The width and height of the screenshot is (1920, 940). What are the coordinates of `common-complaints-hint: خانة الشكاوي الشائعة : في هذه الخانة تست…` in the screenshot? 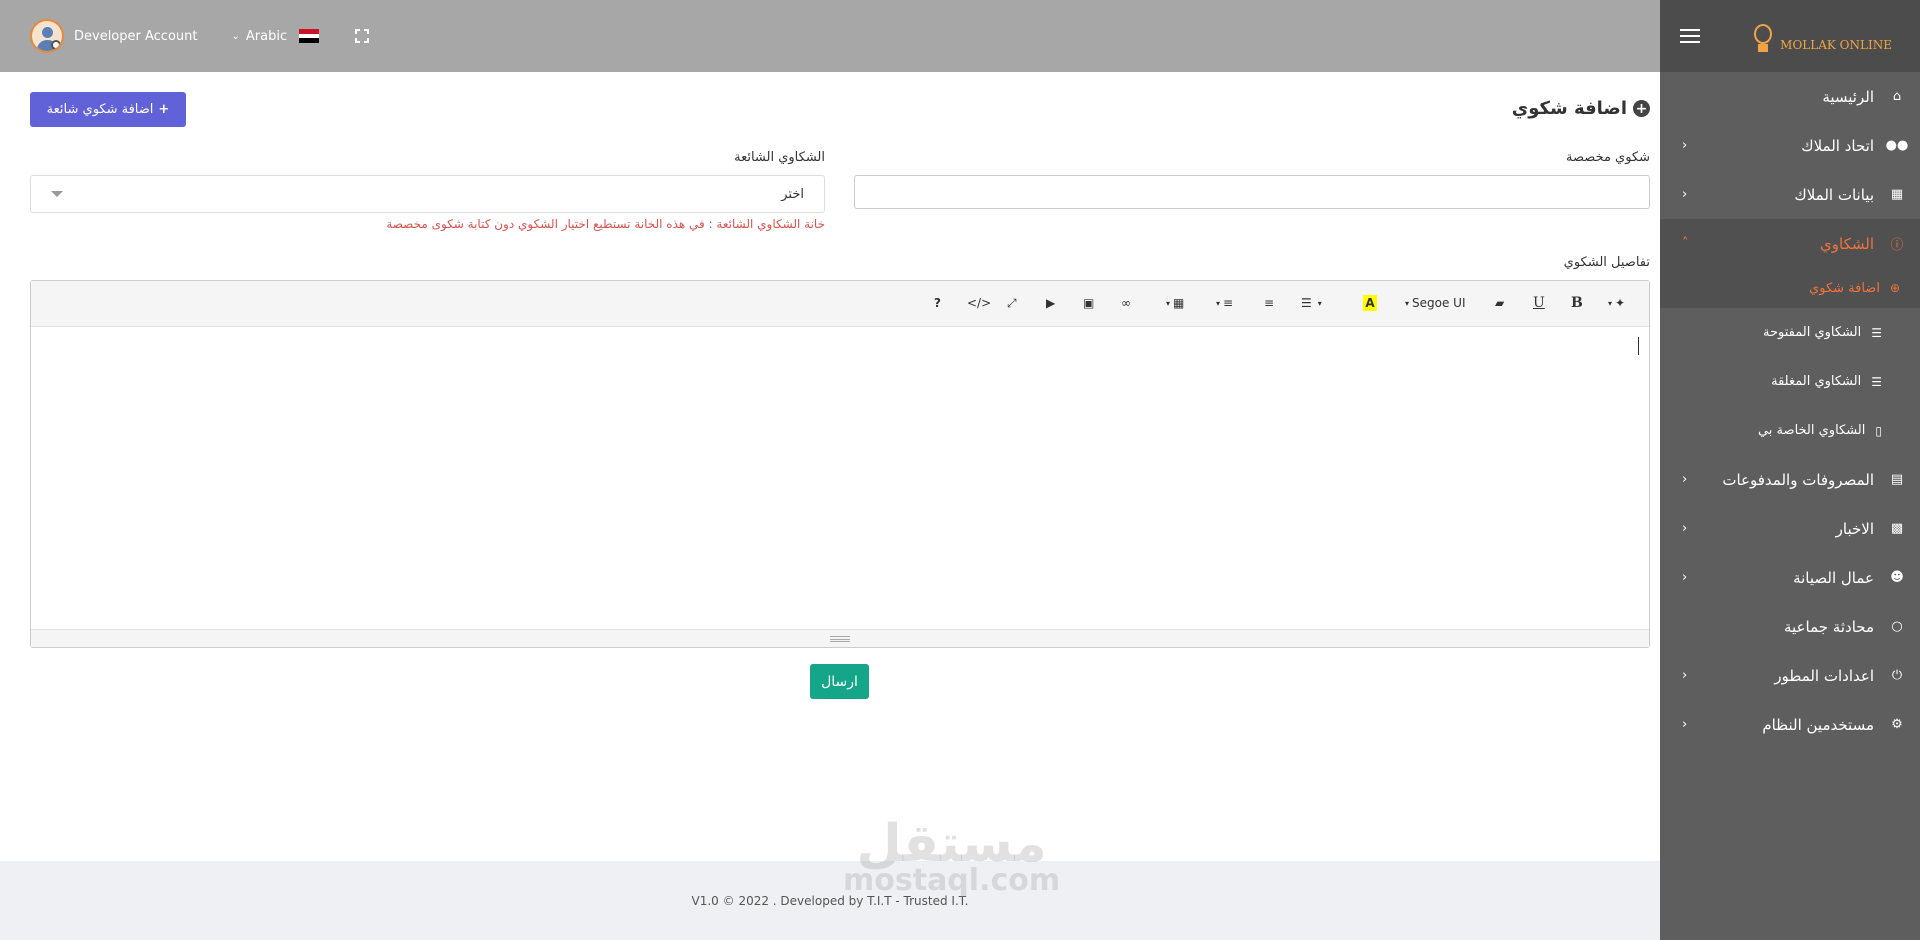 It's located at (605, 224).